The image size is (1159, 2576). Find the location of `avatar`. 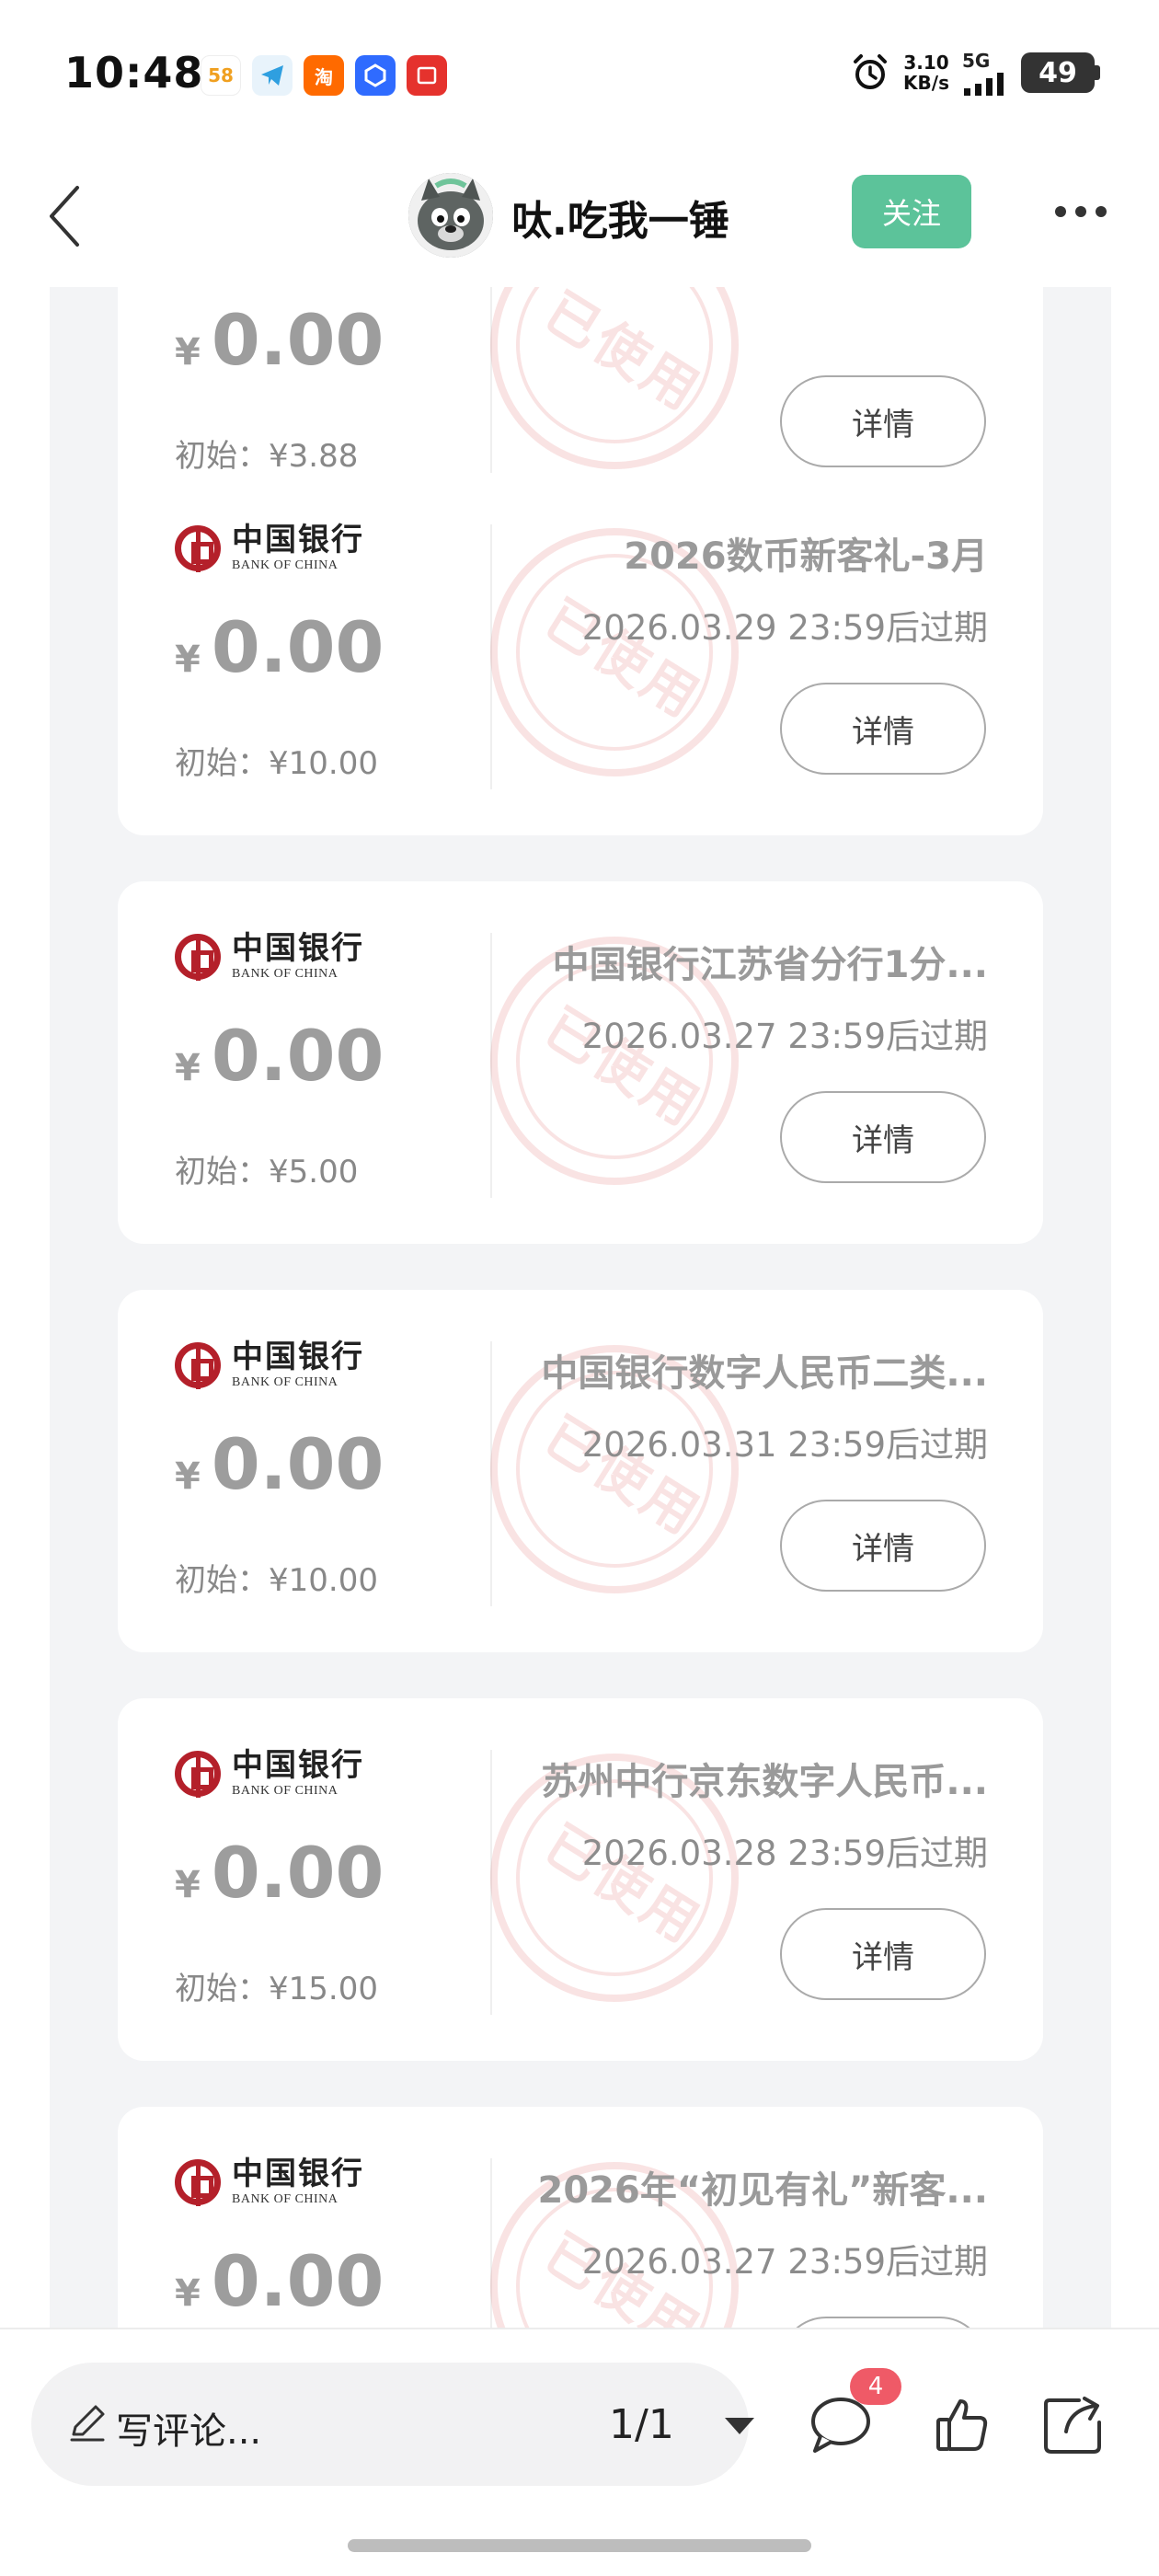

avatar is located at coordinates (450, 215).